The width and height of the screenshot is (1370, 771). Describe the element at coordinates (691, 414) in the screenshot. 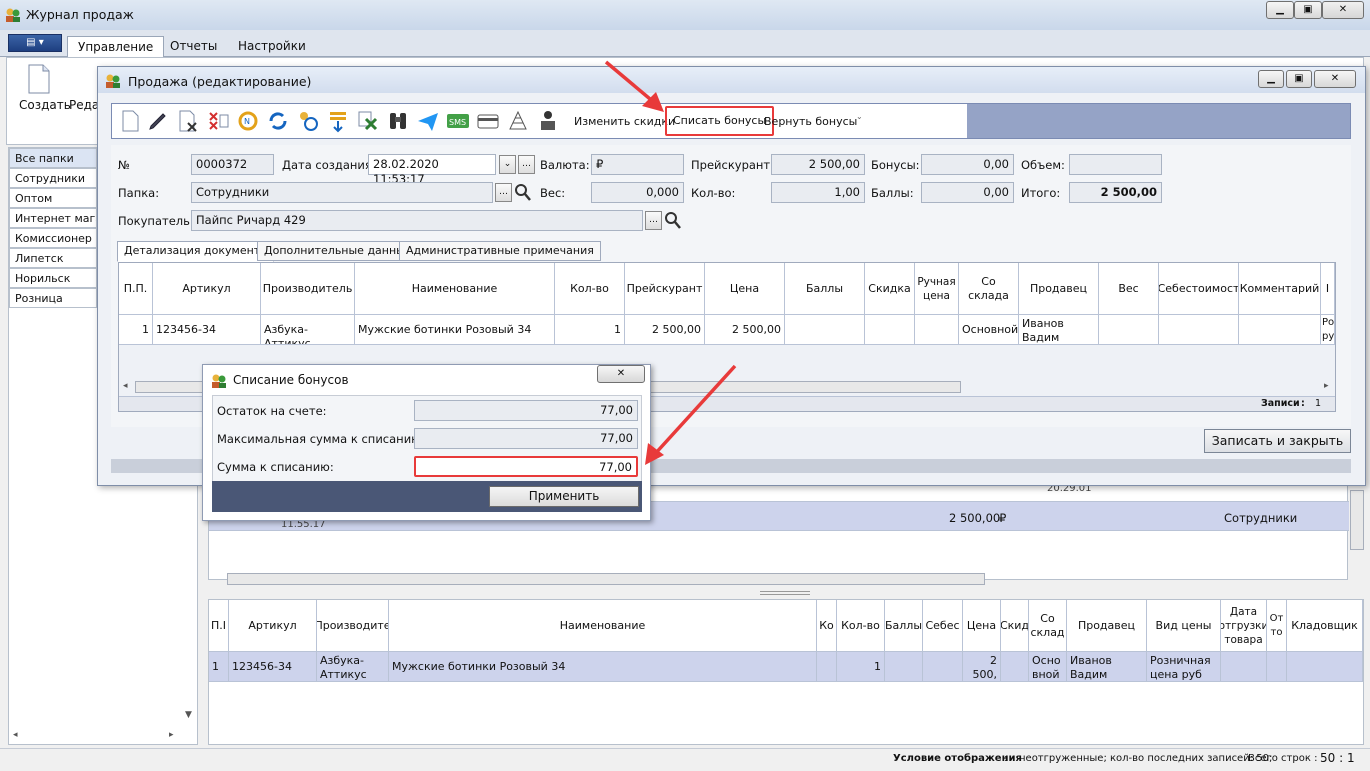

I see `arrow-to-amount-field` at that location.